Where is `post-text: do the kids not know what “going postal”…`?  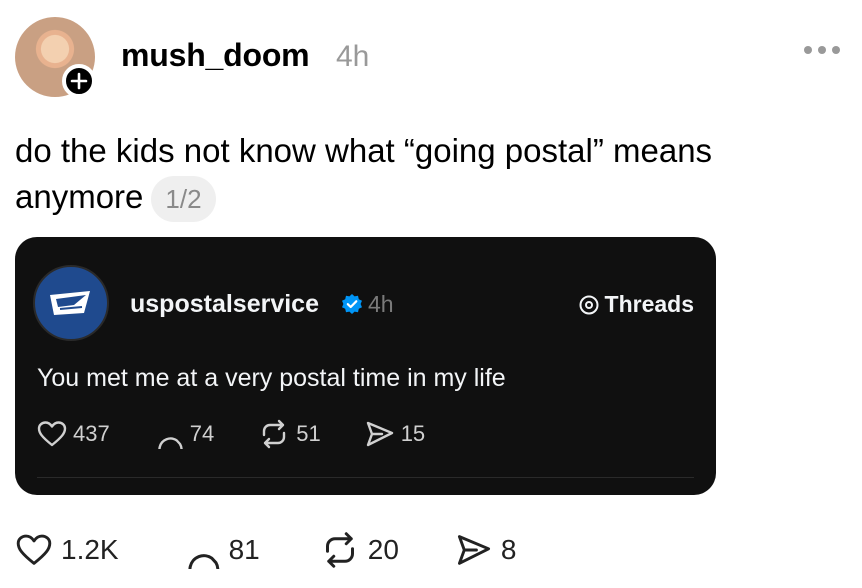 post-text: do the kids not know what “going postal”… is located at coordinates (364, 173).